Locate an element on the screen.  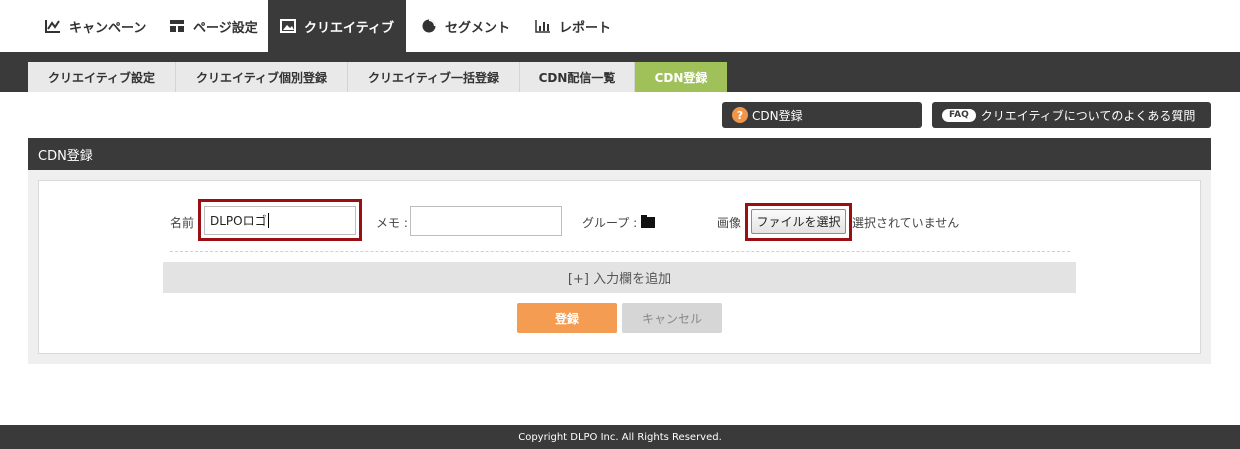
page-layout-icon is located at coordinates (177, 26).